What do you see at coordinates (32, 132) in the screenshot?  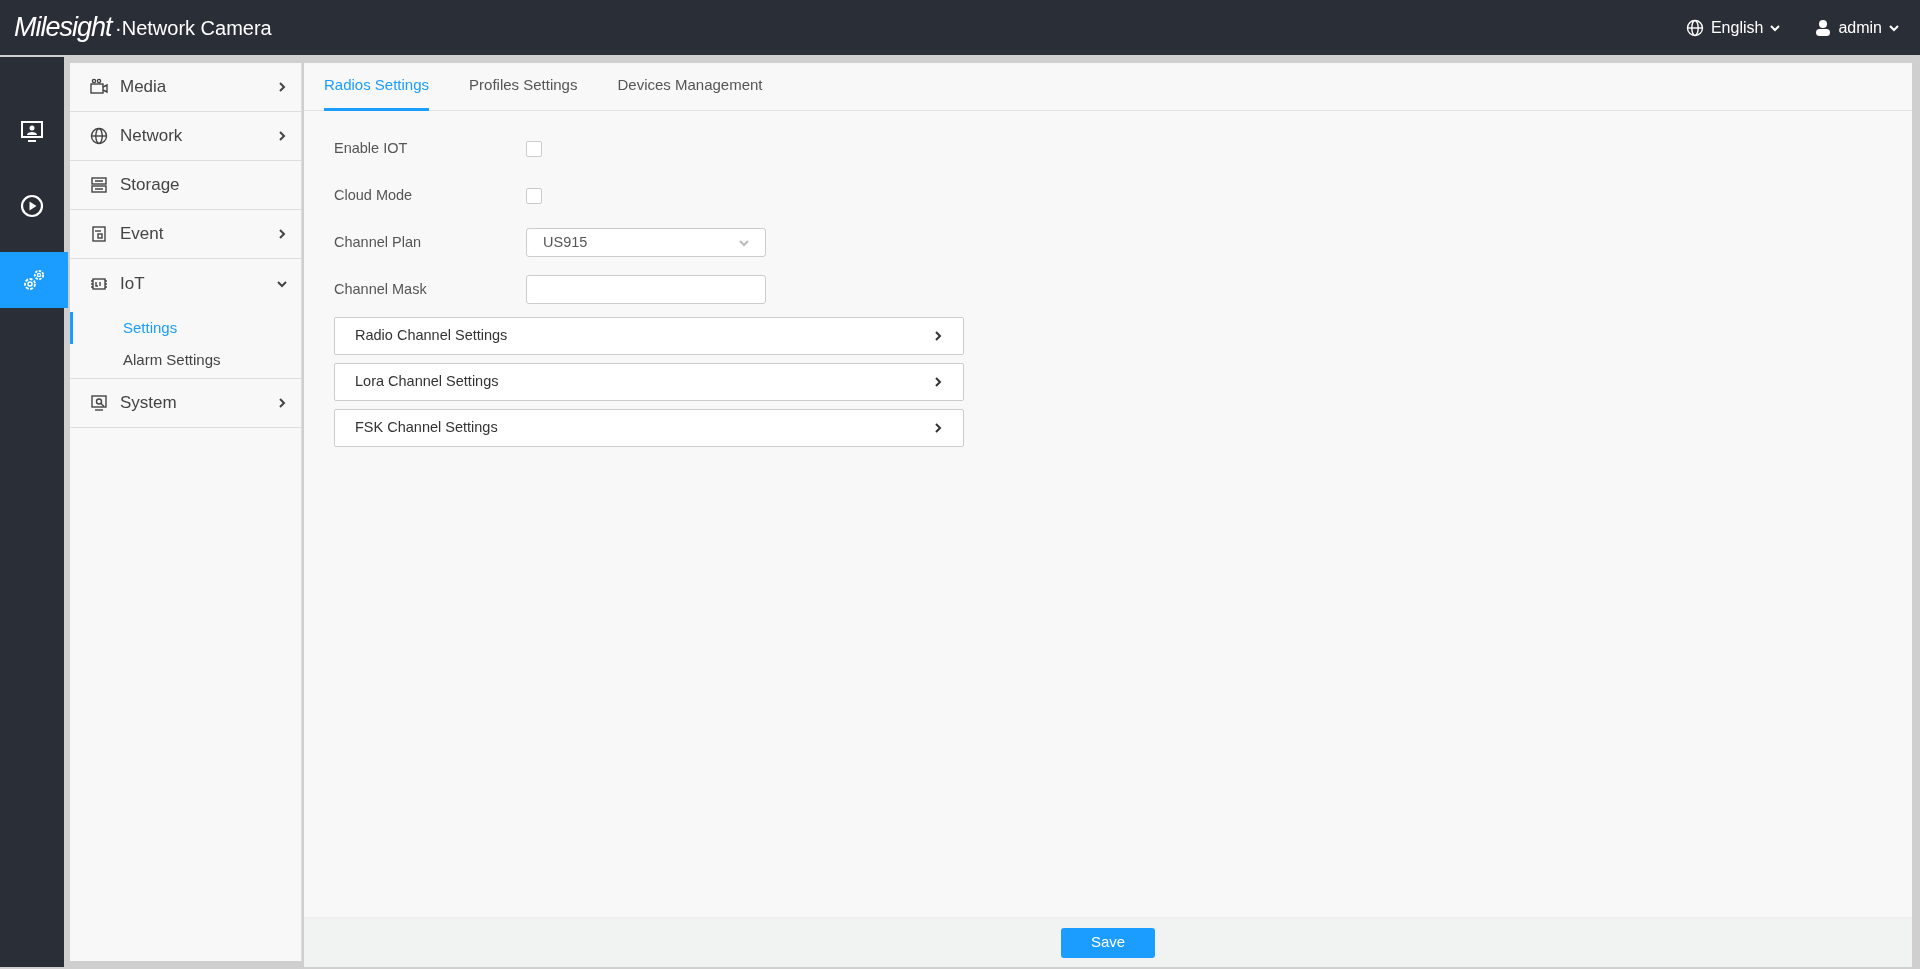 I see `monitor-icon` at bounding box center [32, 132].